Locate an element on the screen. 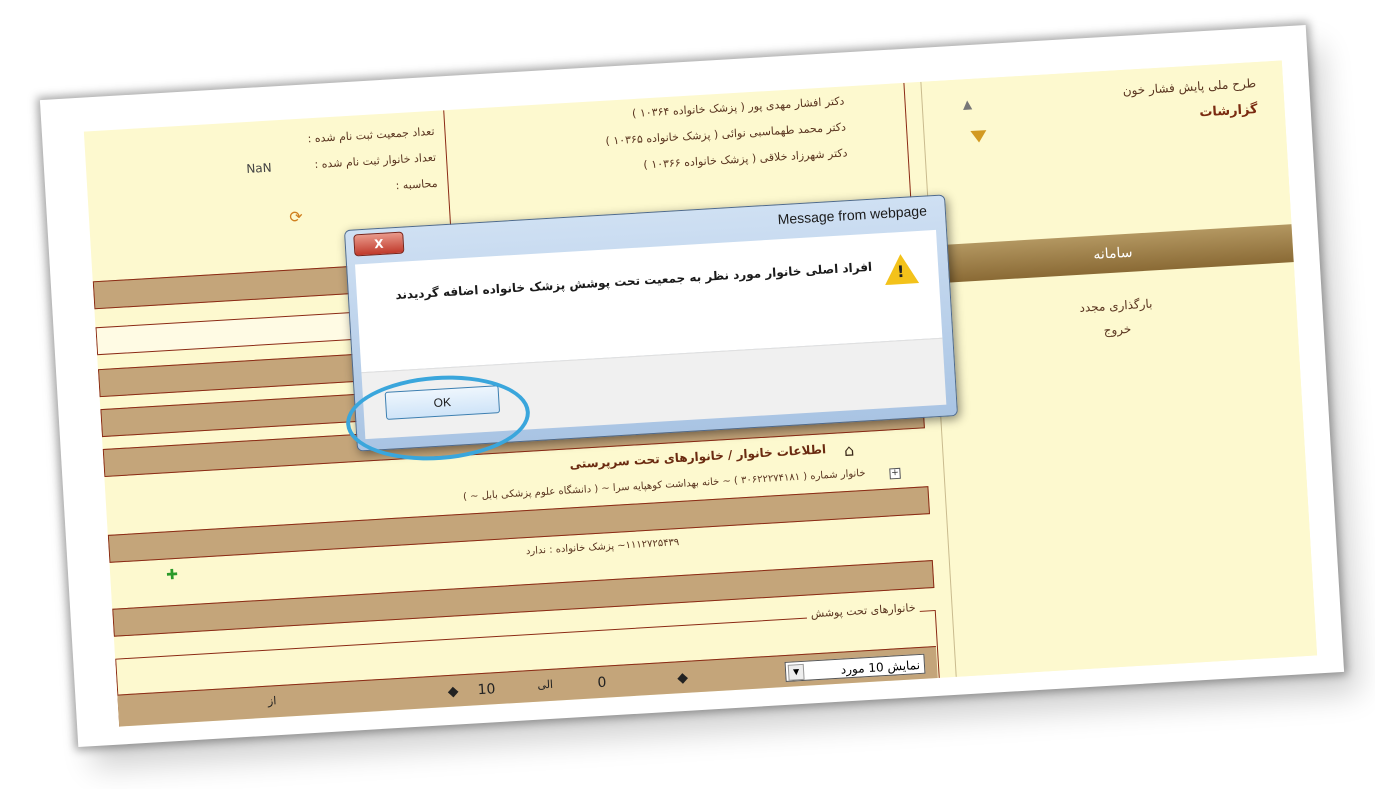  close-button: X is located at coordinates (379, 244).